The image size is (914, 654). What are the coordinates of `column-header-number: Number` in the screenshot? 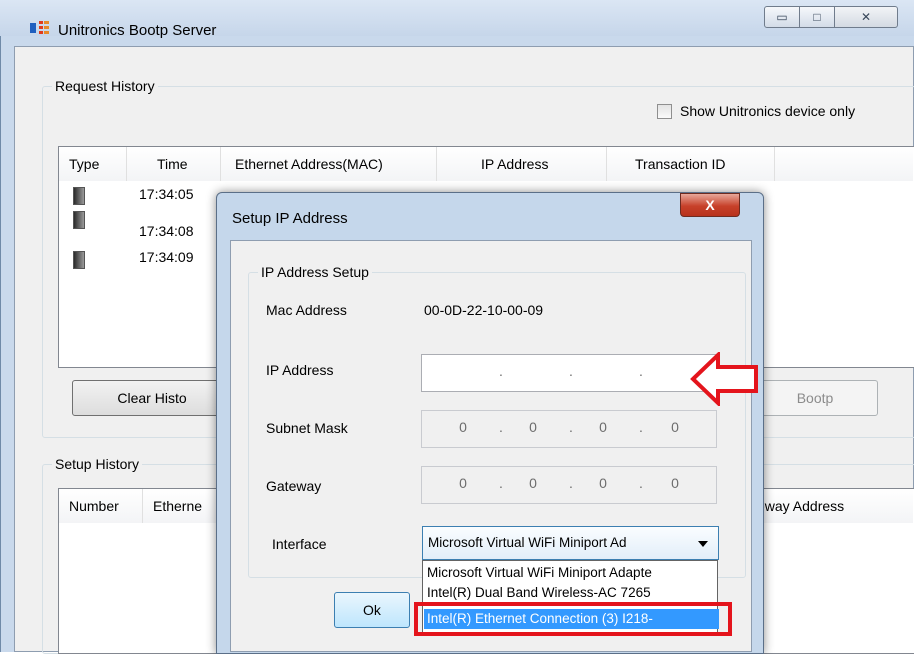 It's located at (101, 506).